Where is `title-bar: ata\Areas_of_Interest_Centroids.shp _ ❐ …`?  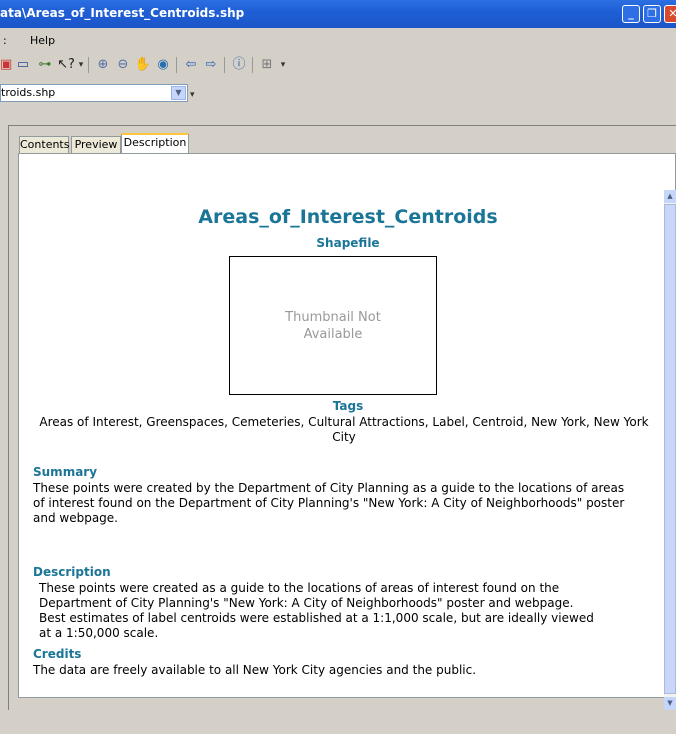
title-bar: ata\Areas_of_Interest_Centroids.shp _ ❐ … is located at coordinates (338, 14).